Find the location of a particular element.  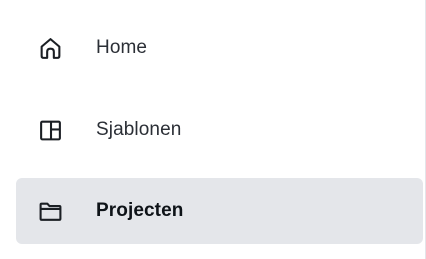

sidebar-item-label: Home is located at coordinates (122, 47).